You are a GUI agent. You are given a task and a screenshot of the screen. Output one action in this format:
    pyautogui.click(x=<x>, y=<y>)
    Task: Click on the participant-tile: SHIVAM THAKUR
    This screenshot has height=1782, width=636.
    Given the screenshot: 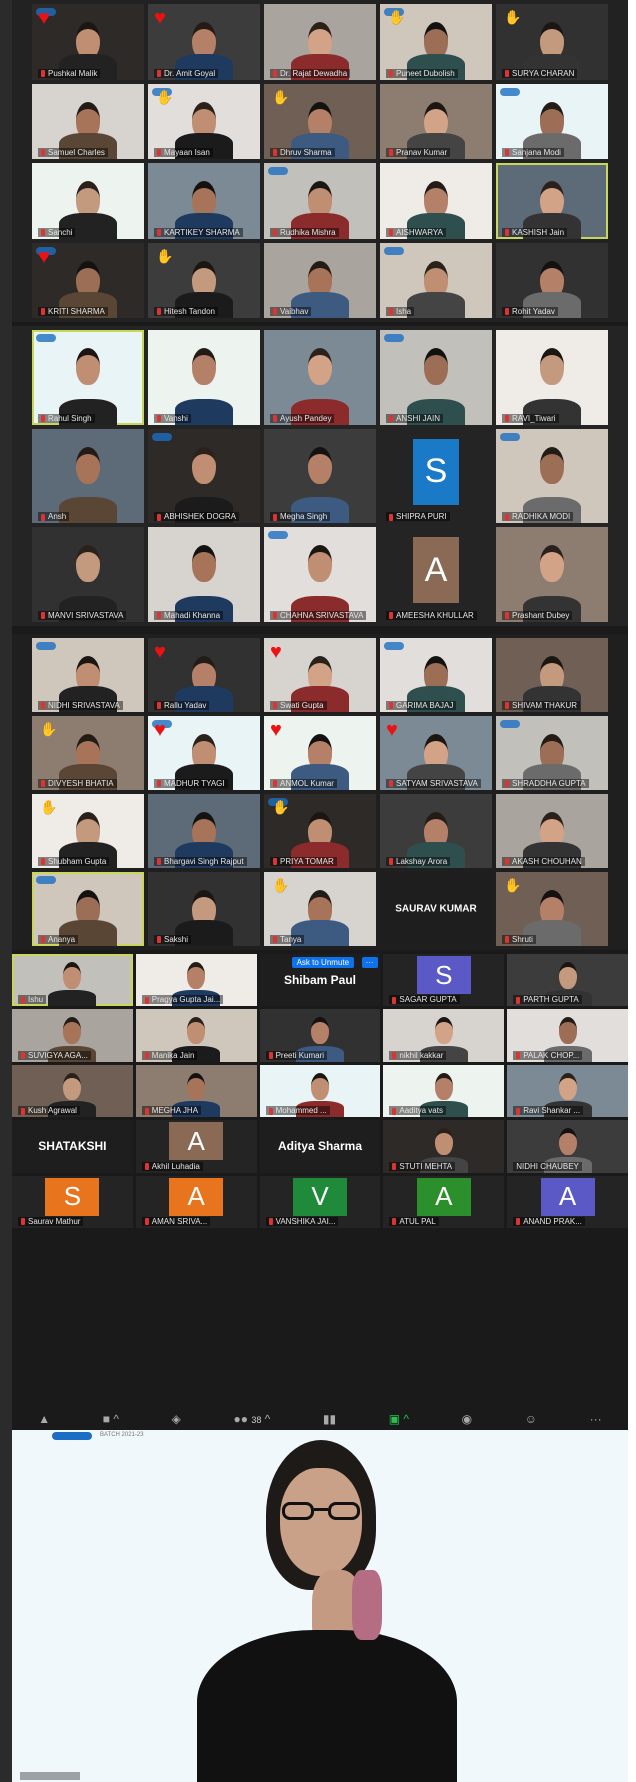 What is the action you would take?
    pyautogui.click(x=552, y=675)
    